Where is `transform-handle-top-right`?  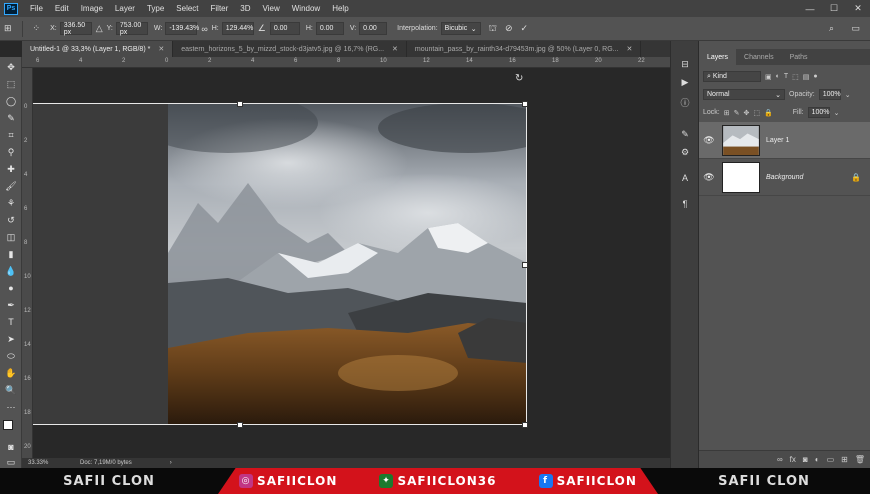 transform-handle-top-right is located at coordinates (525, 104).